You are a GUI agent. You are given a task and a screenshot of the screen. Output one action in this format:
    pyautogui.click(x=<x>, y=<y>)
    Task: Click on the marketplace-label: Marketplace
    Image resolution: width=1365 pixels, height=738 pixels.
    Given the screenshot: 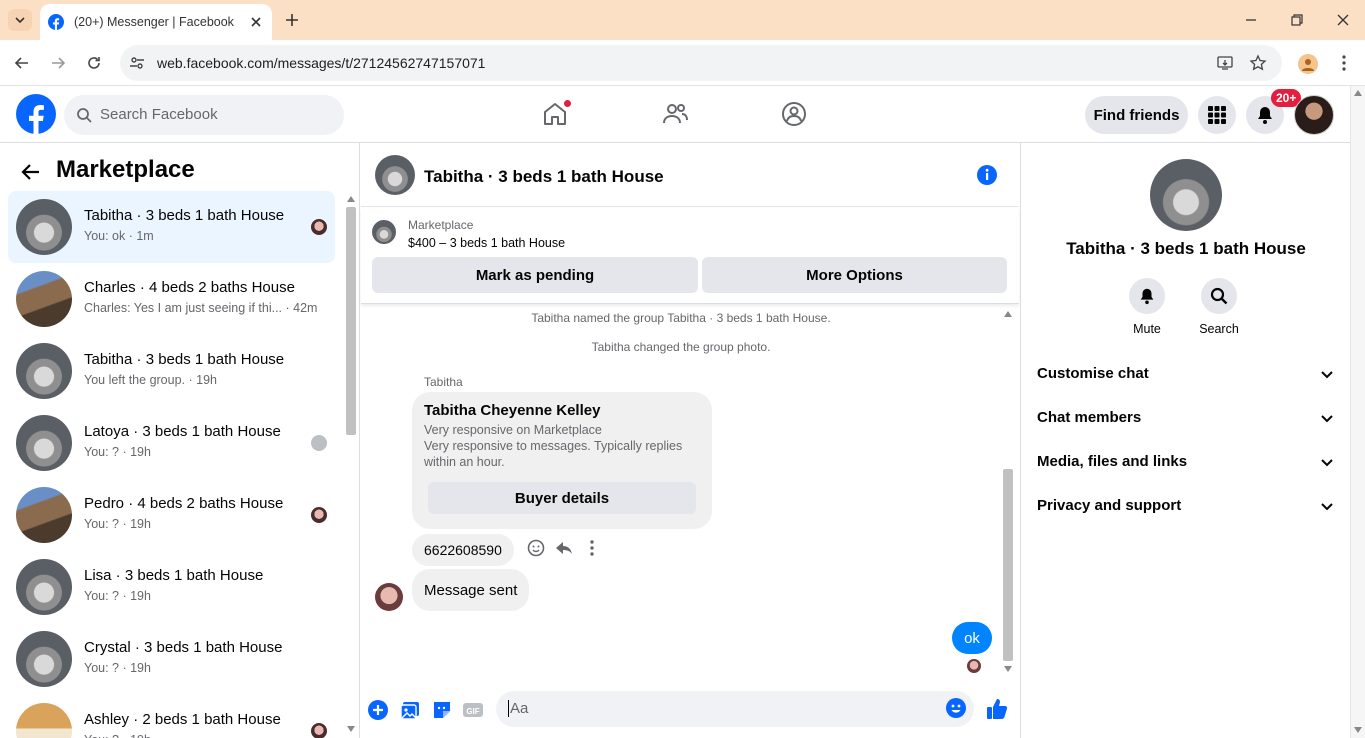 What is the action you would take?
    pyautogui.click(x=441, y=225)
    